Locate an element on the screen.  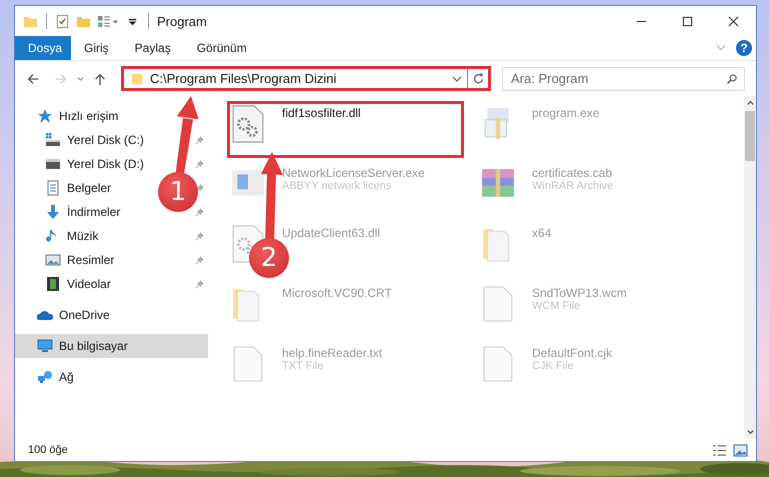
nav-item: Hızlı erişim is located at coordinates (66, 116).